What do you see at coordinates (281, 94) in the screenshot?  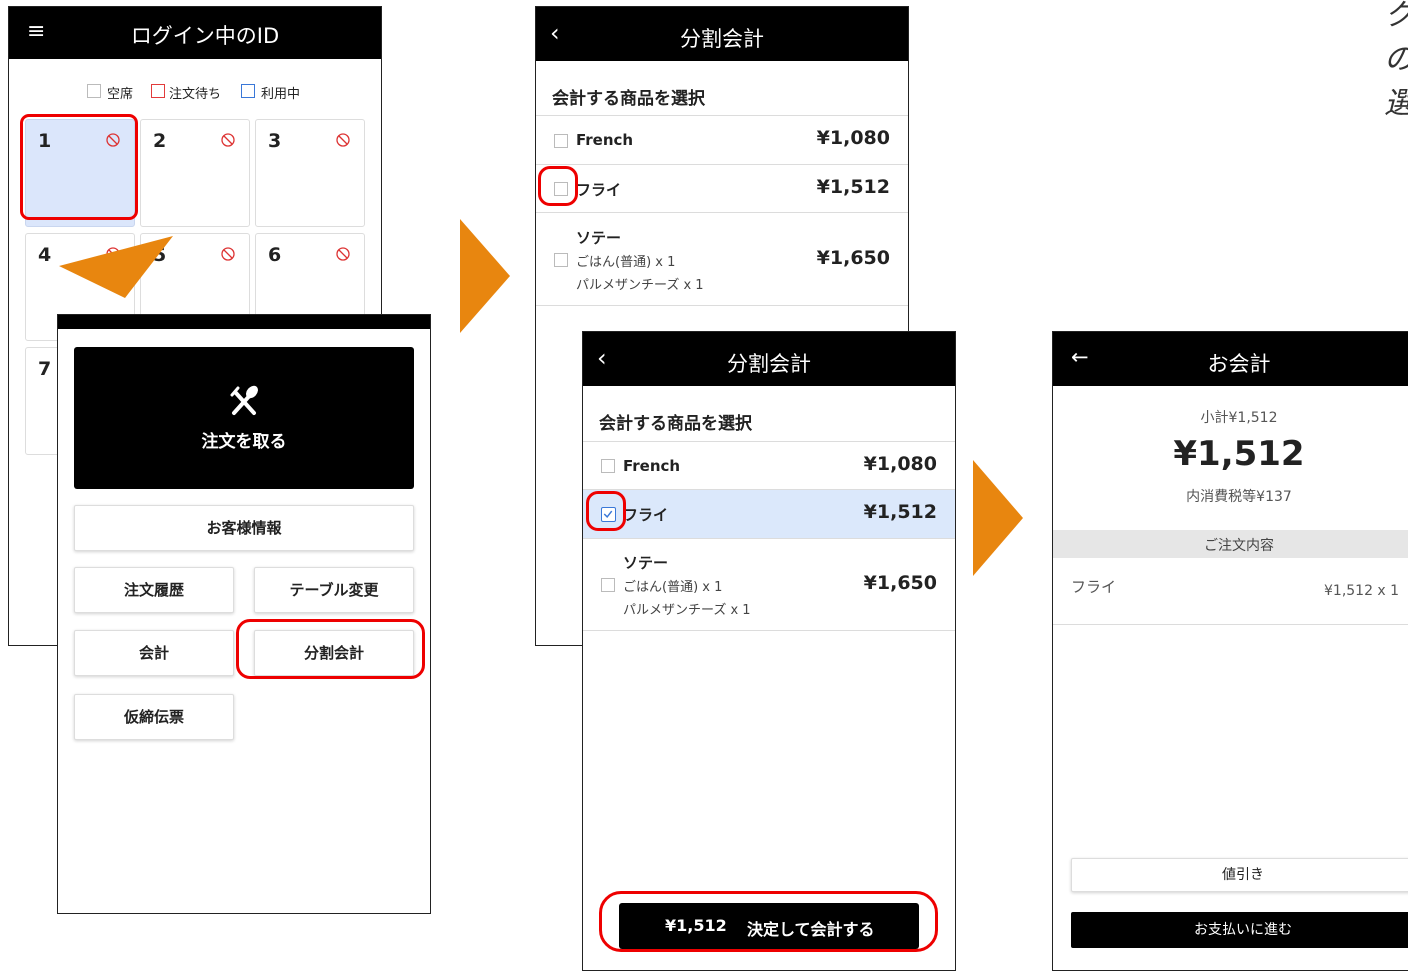 I see `legend-label-in-use: 利用中` at bounding box center [281, 94].